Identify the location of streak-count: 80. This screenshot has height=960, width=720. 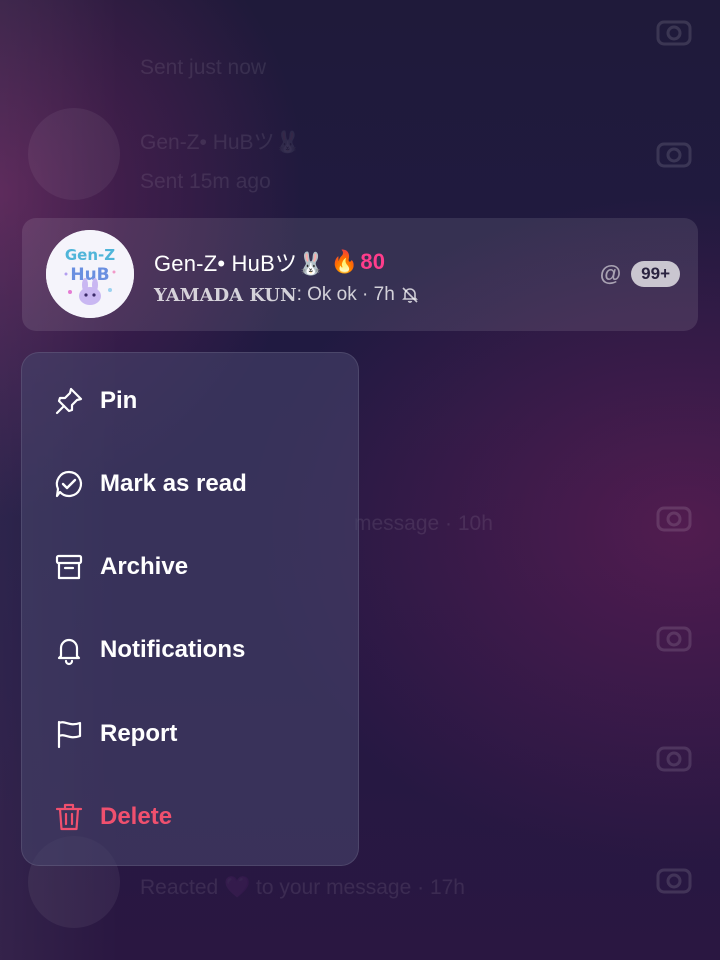
(373, 261).